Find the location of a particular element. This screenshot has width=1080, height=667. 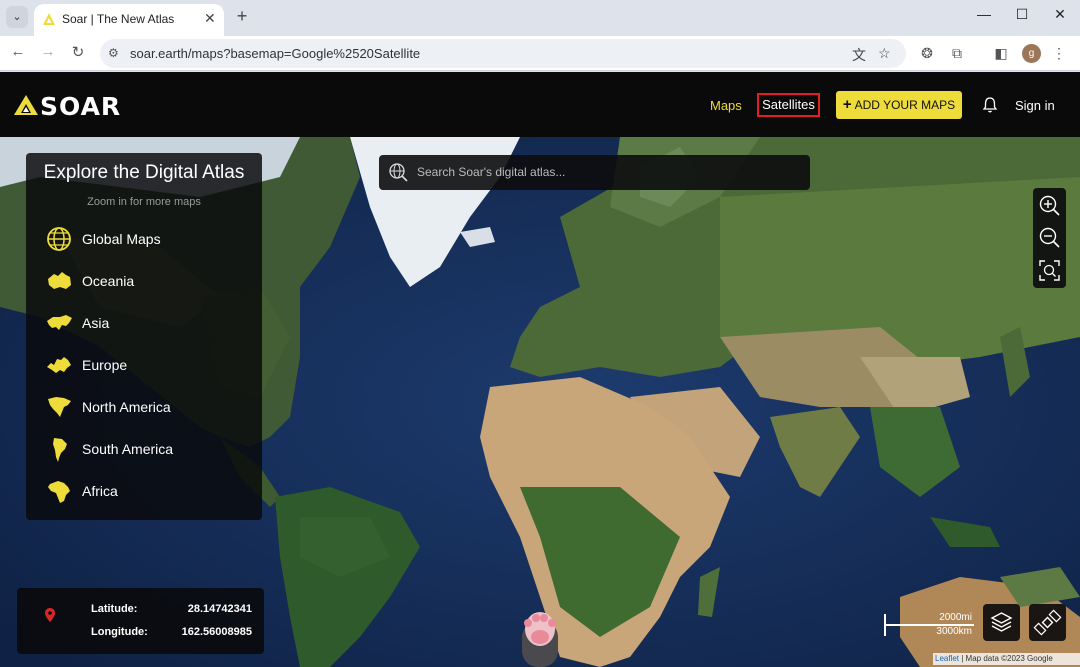

region-asia: Asia is located at coordinates (149, 323).